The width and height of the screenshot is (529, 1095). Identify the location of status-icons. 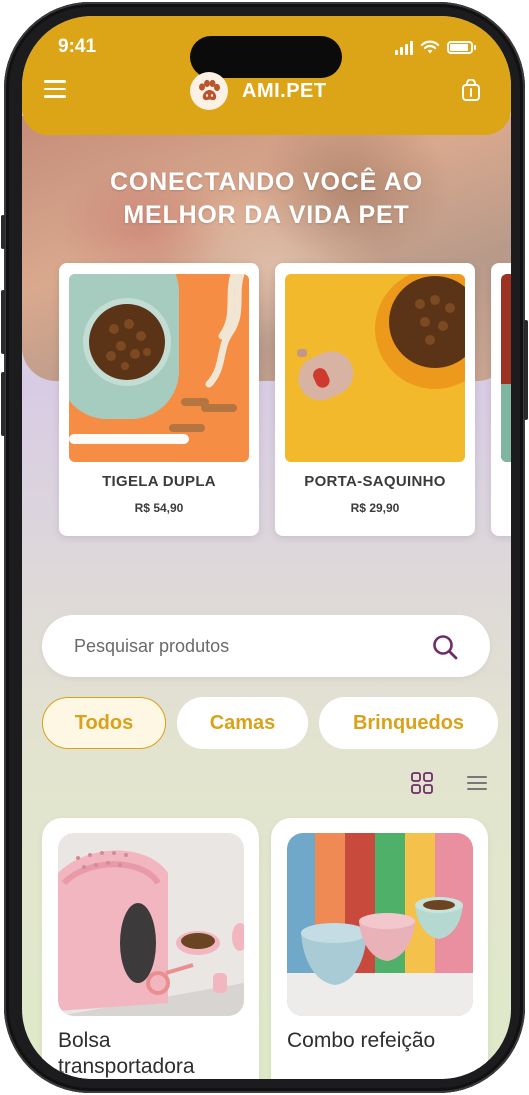
(435, 47).